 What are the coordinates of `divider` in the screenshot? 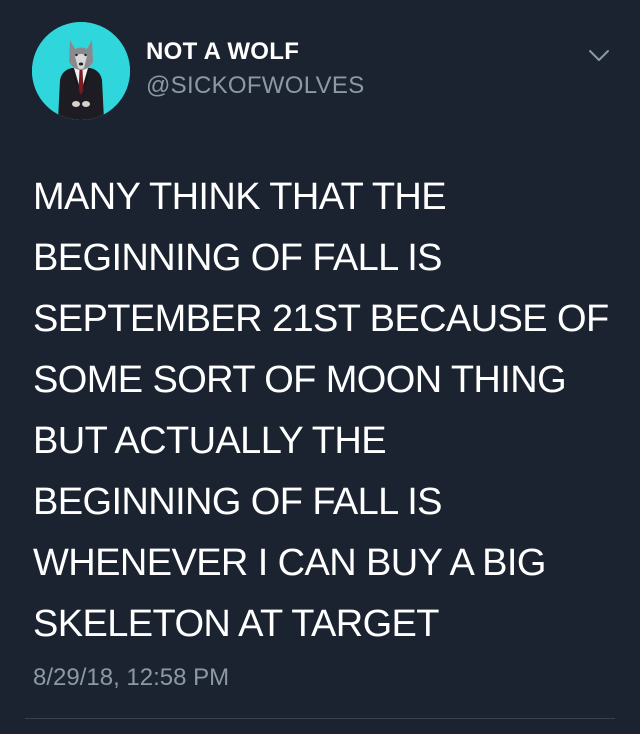 It's located at (320, 718).